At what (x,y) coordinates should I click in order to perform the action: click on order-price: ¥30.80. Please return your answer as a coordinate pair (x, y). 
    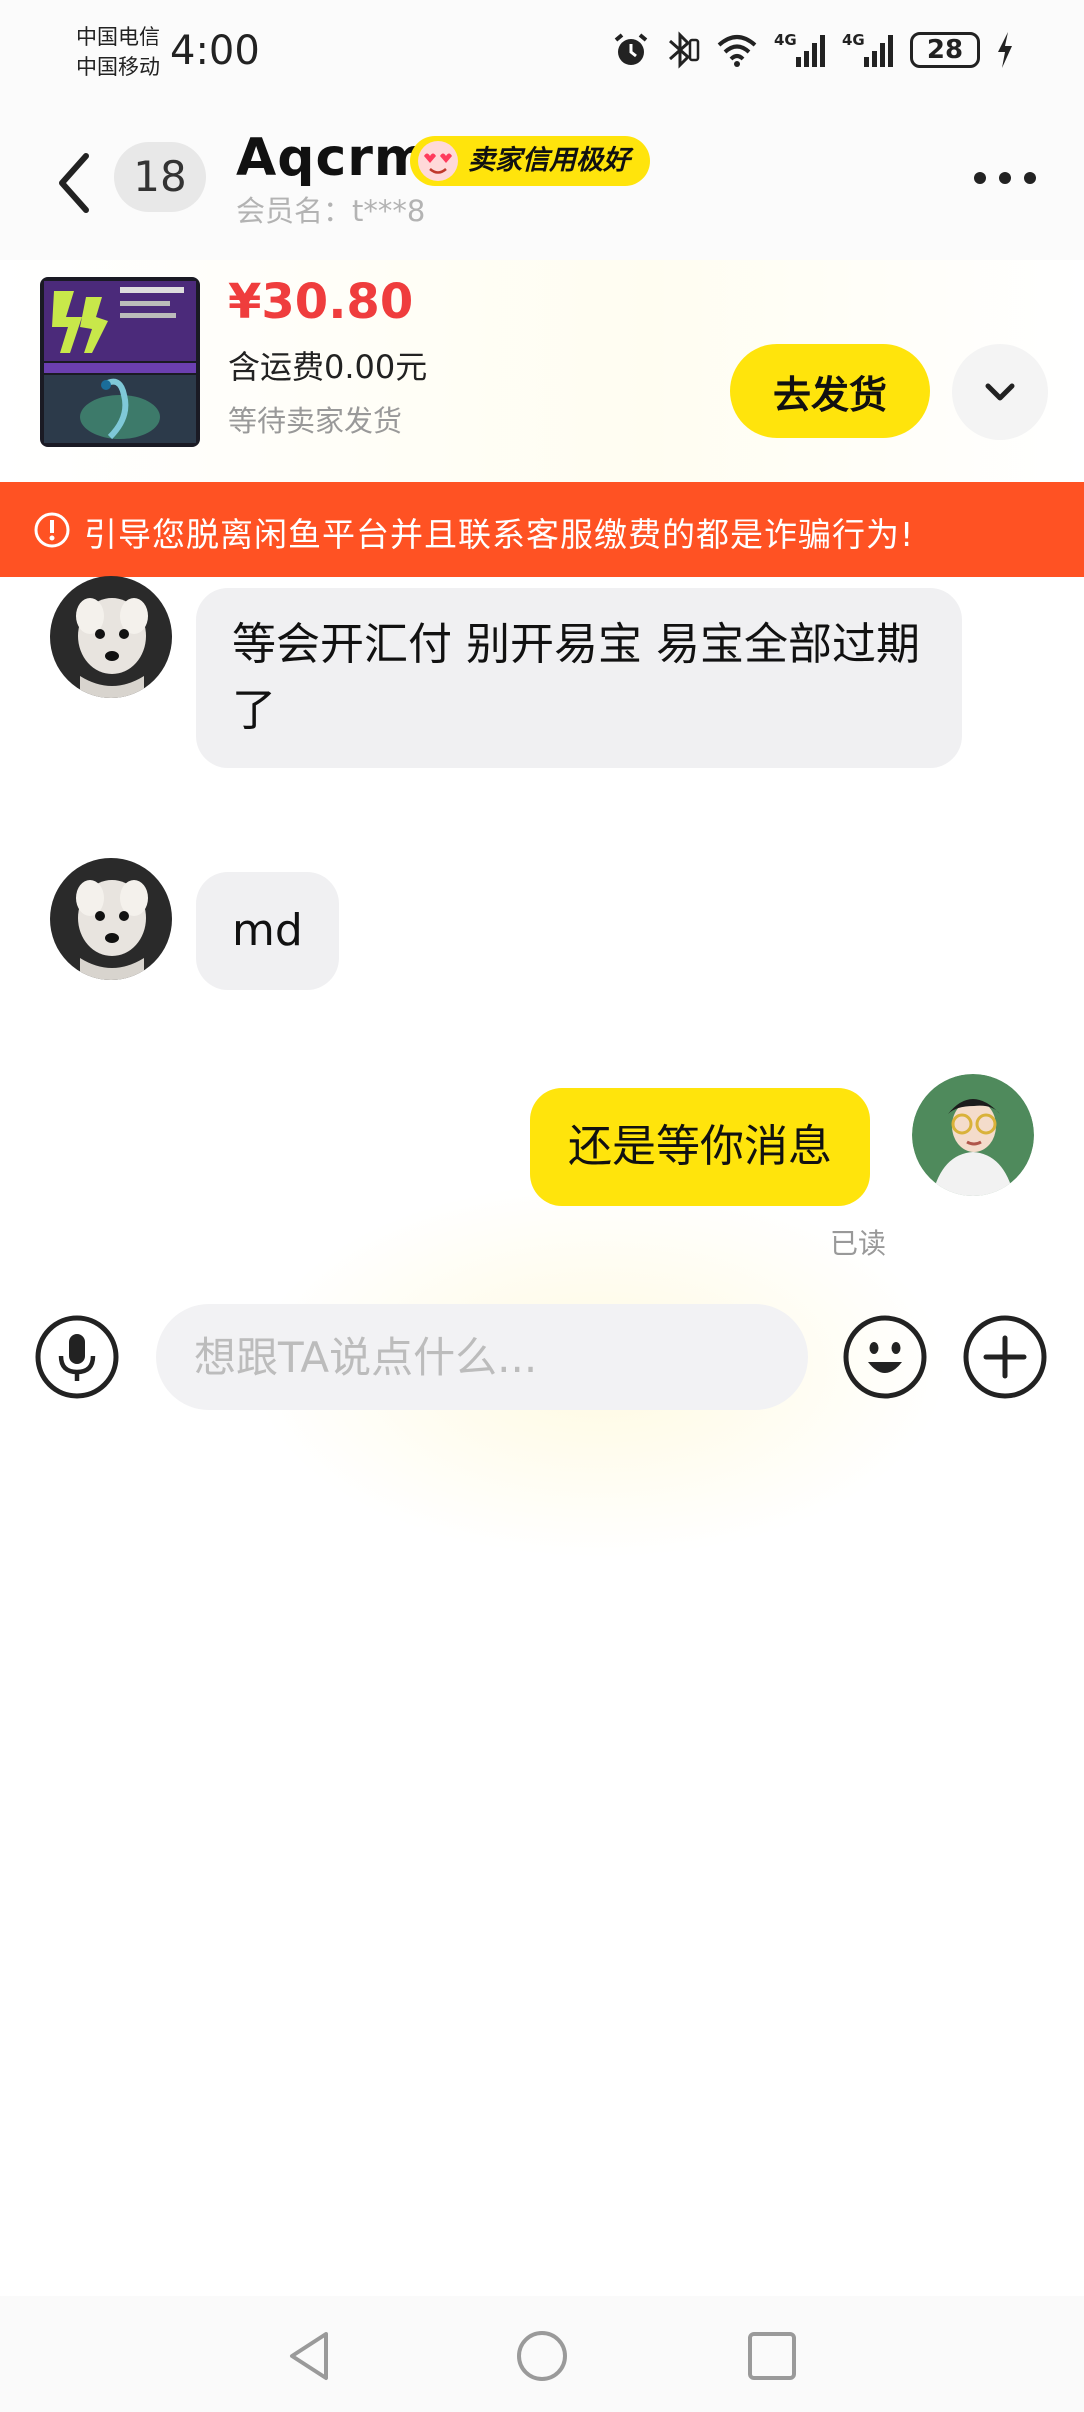
    Looking at the image, I should click on (321, 302).